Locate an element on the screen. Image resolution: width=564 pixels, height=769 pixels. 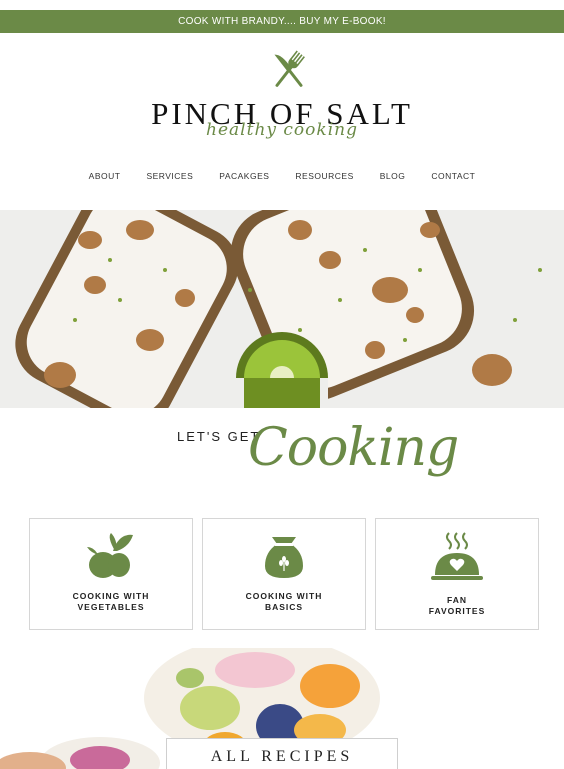
card-fan-favorites: FAN FAVORITES is located at coordinates (457, 574).